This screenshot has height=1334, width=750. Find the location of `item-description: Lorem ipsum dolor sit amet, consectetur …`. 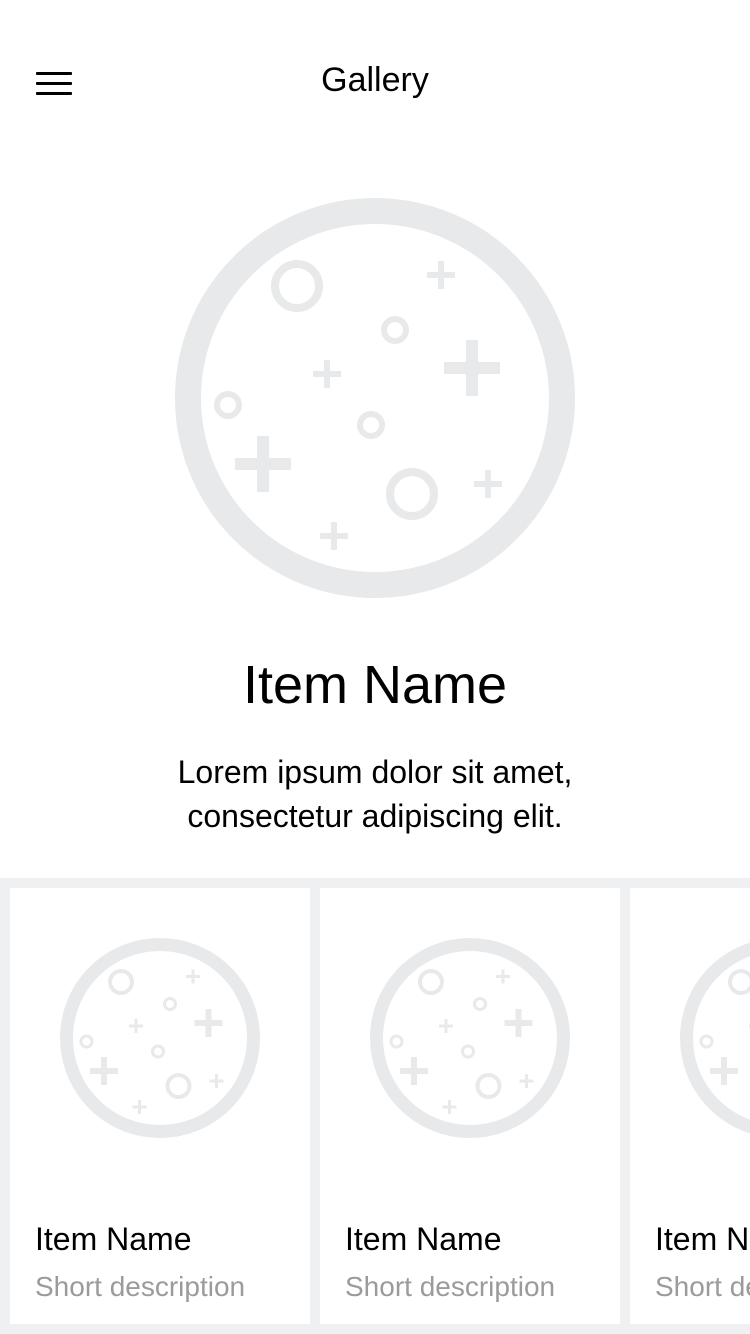

item-description: Lorem ipsum dolor sit amet, consectetur … is located at coordinates (375, 794).